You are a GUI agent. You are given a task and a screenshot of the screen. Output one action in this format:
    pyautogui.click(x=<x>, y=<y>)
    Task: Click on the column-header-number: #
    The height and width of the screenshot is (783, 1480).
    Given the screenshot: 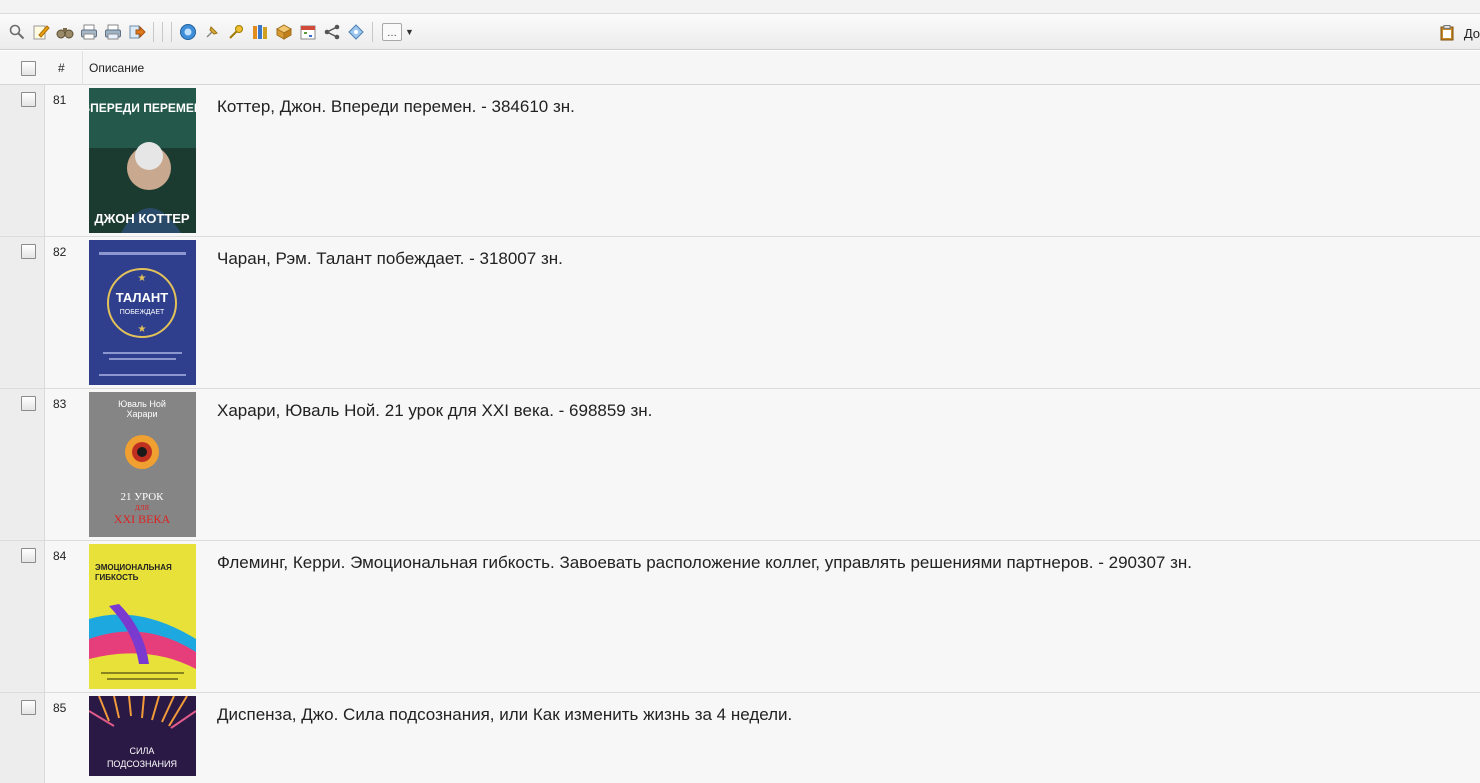 What is the action you would take?
    pyautogui.click(x=61, y=68)
    